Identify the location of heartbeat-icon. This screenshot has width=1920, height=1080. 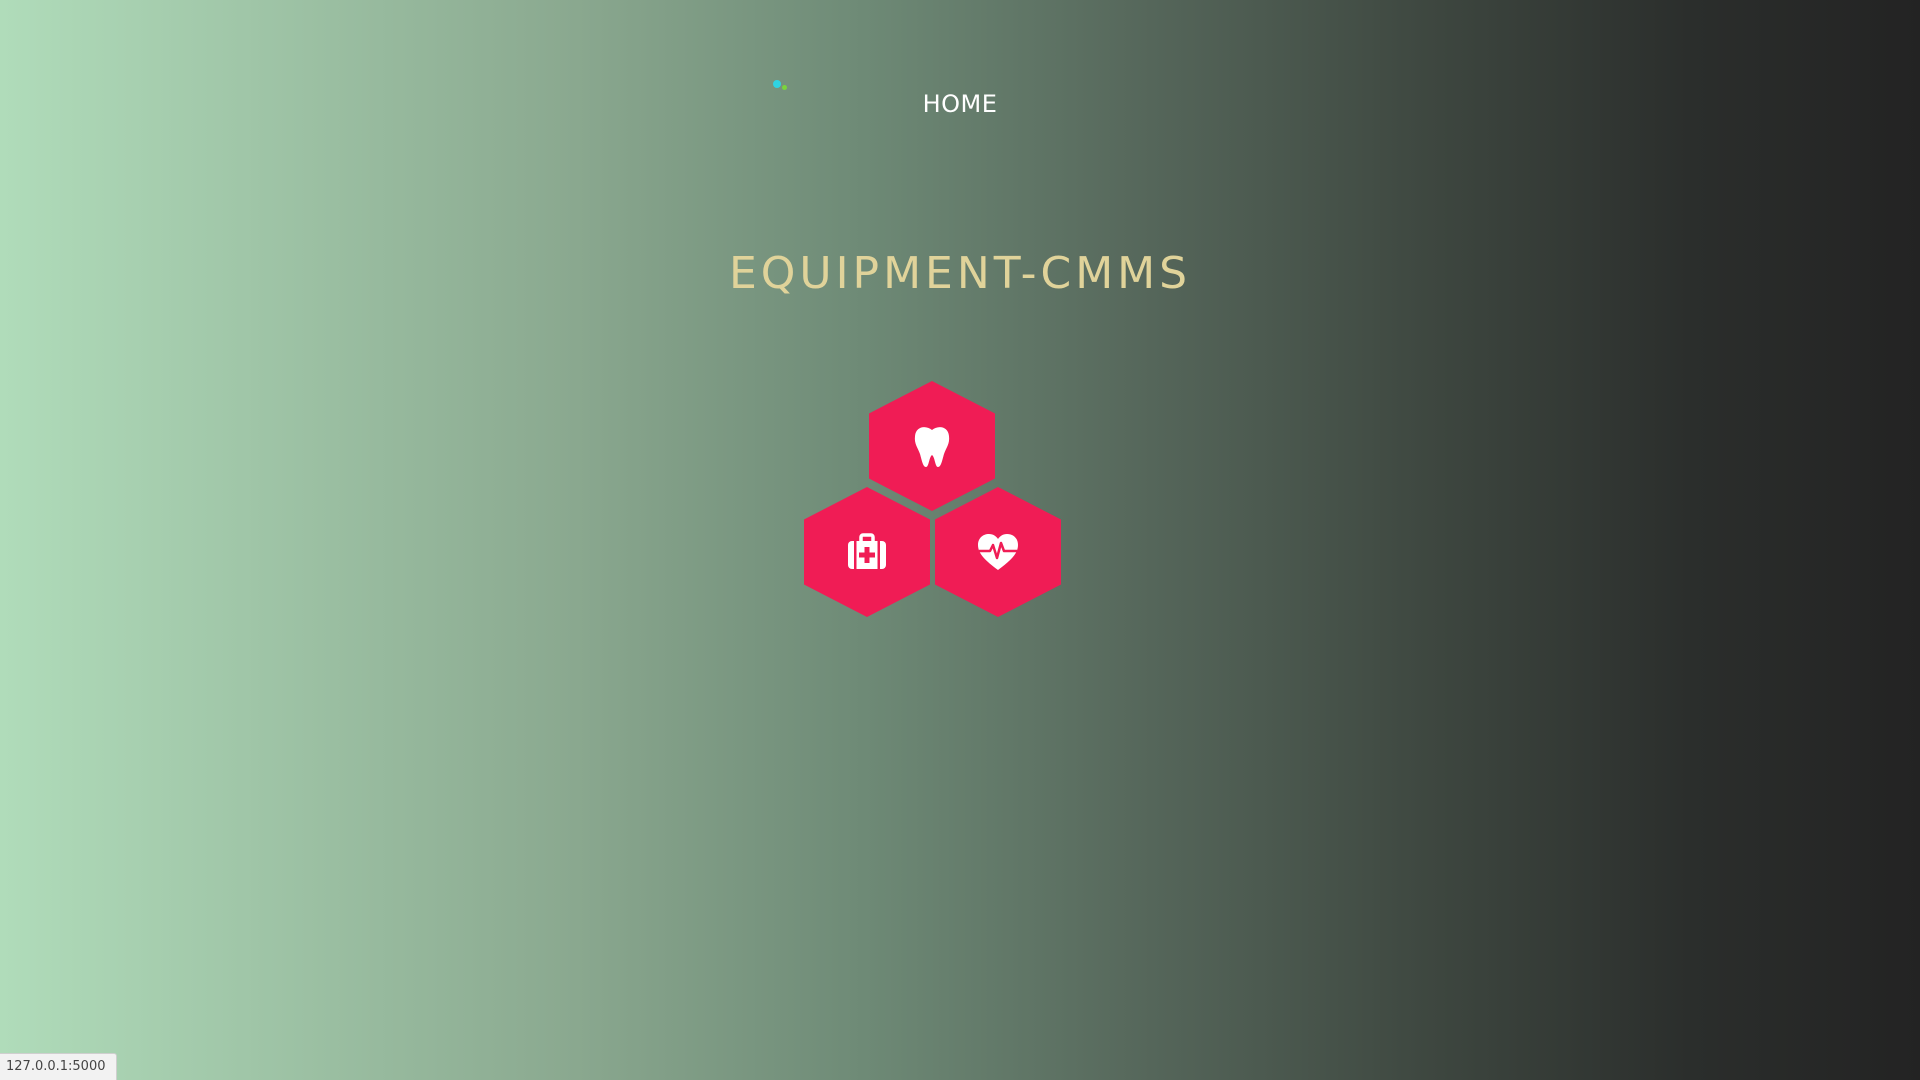
(998, 552).